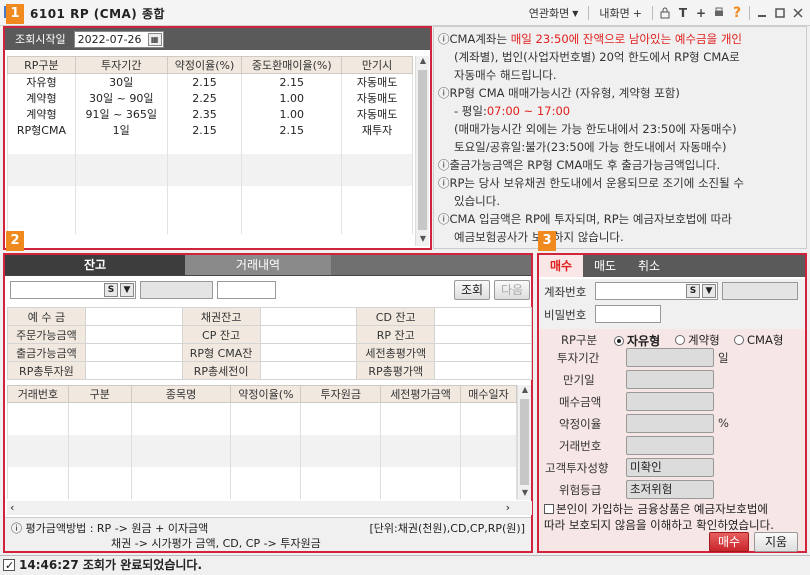 The height and width of the screenshot is (575, 810). I want to click on table-row: 자유형 30일 2.15 2.15 자동매도, so click(210, 81).